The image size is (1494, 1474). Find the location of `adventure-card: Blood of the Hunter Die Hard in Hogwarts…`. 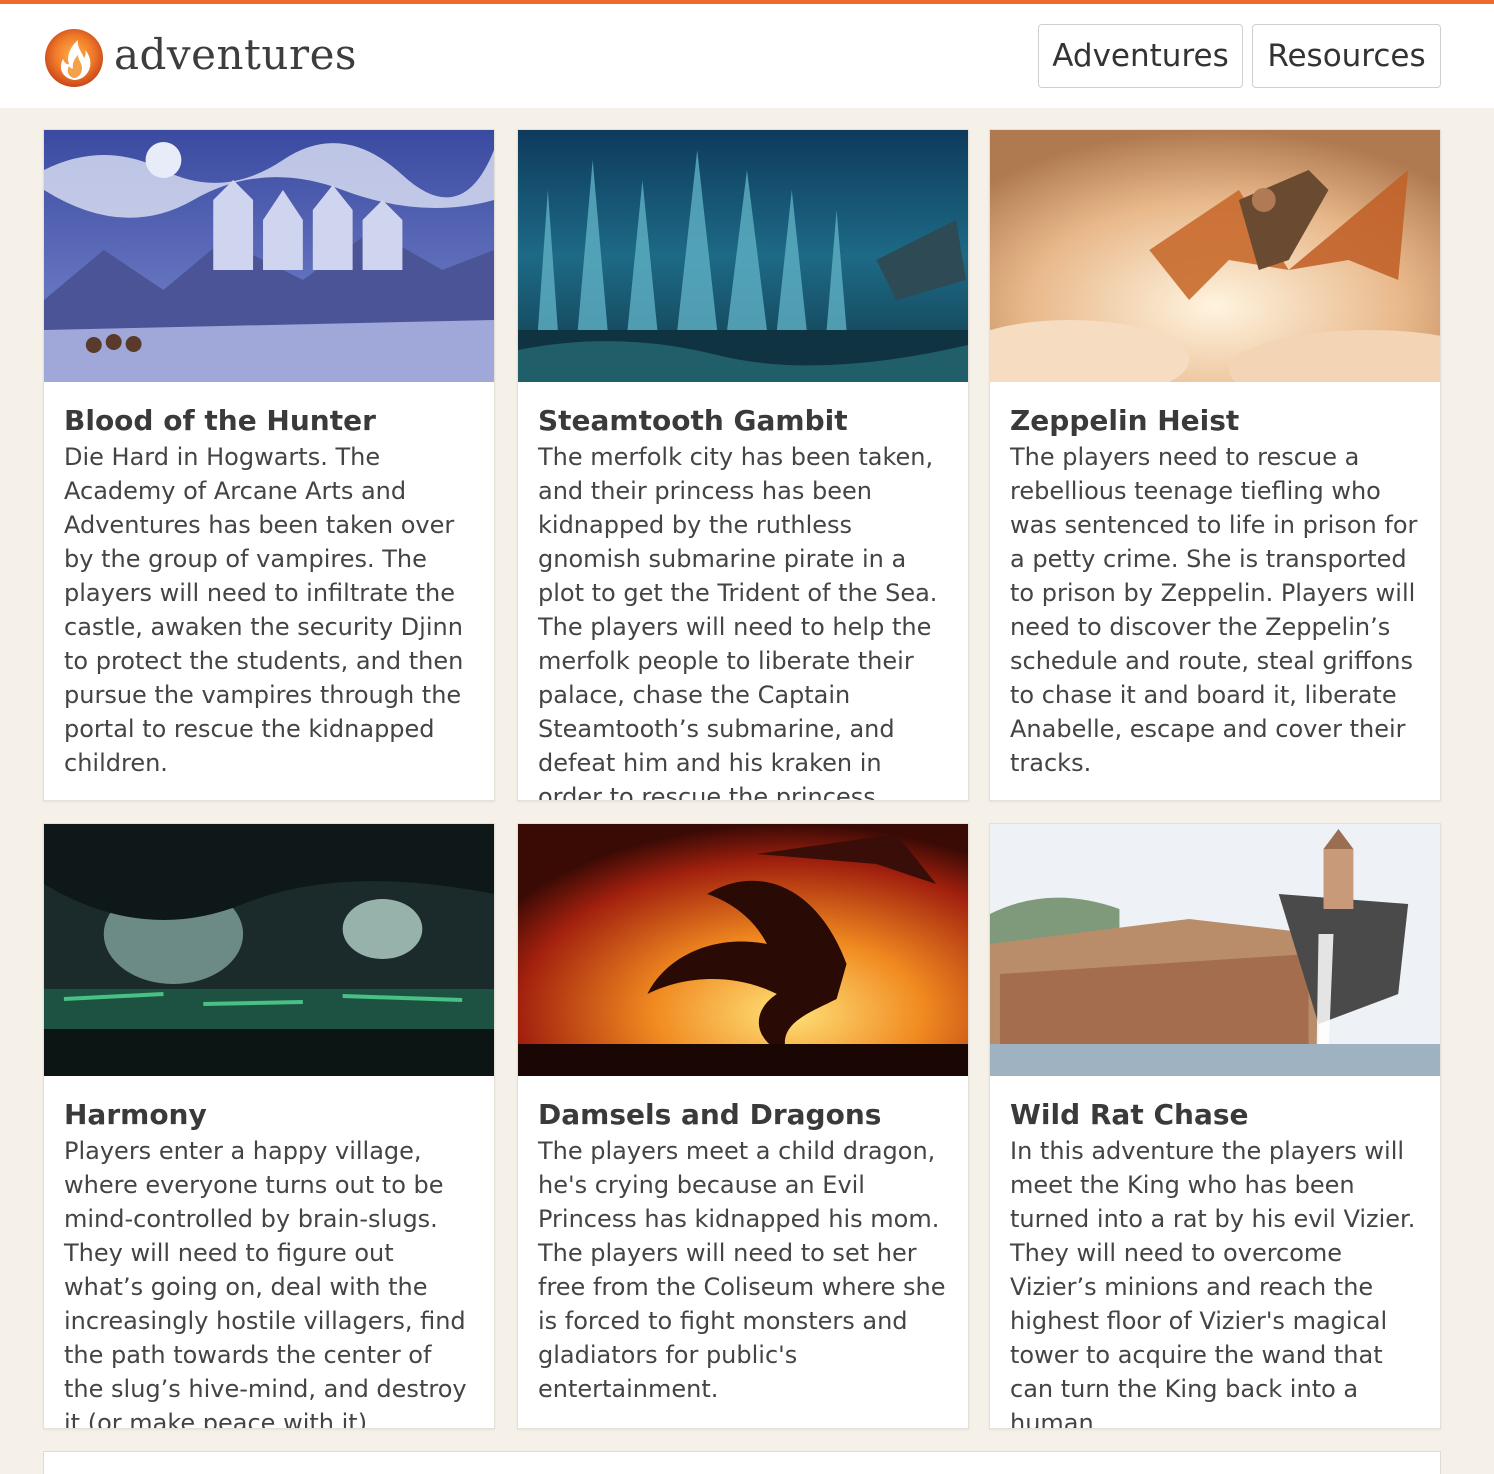

adventure-card: Blood of the Hunter Die Hard in Hogwarts… is located at coordinates (269, 465).